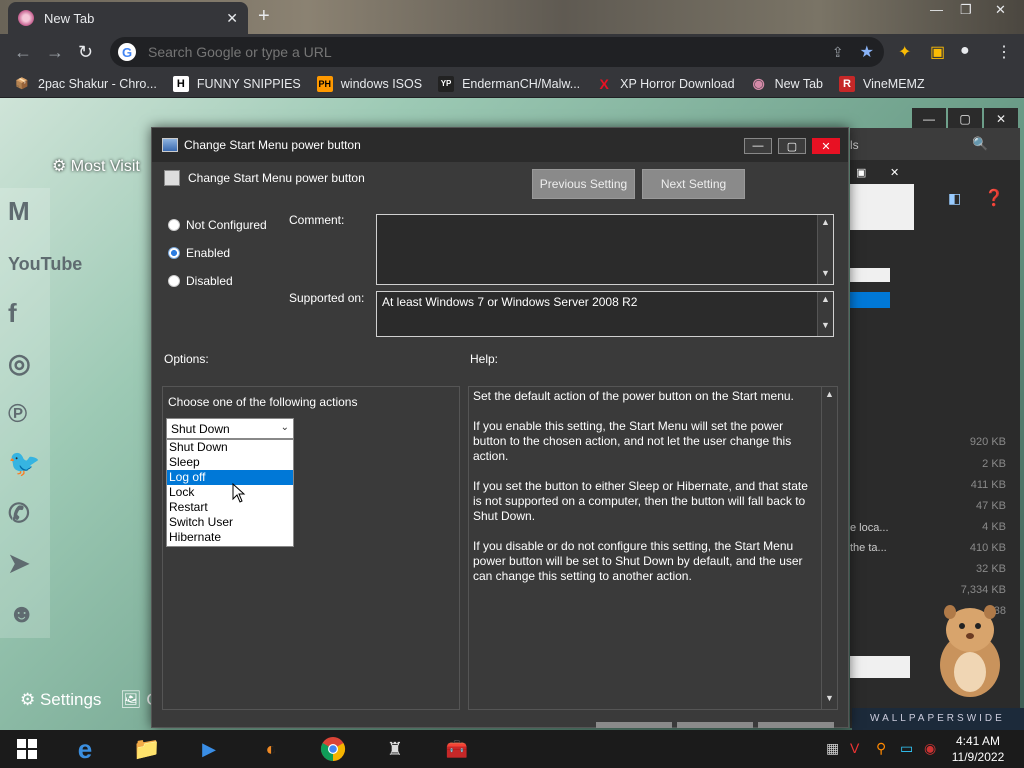 This screenshot has width=1024, height=768. What do you see at coordinates (937, 52) in the screenshot?
I see `side-panel-icon: ▣` at bounding box center [937, 52].